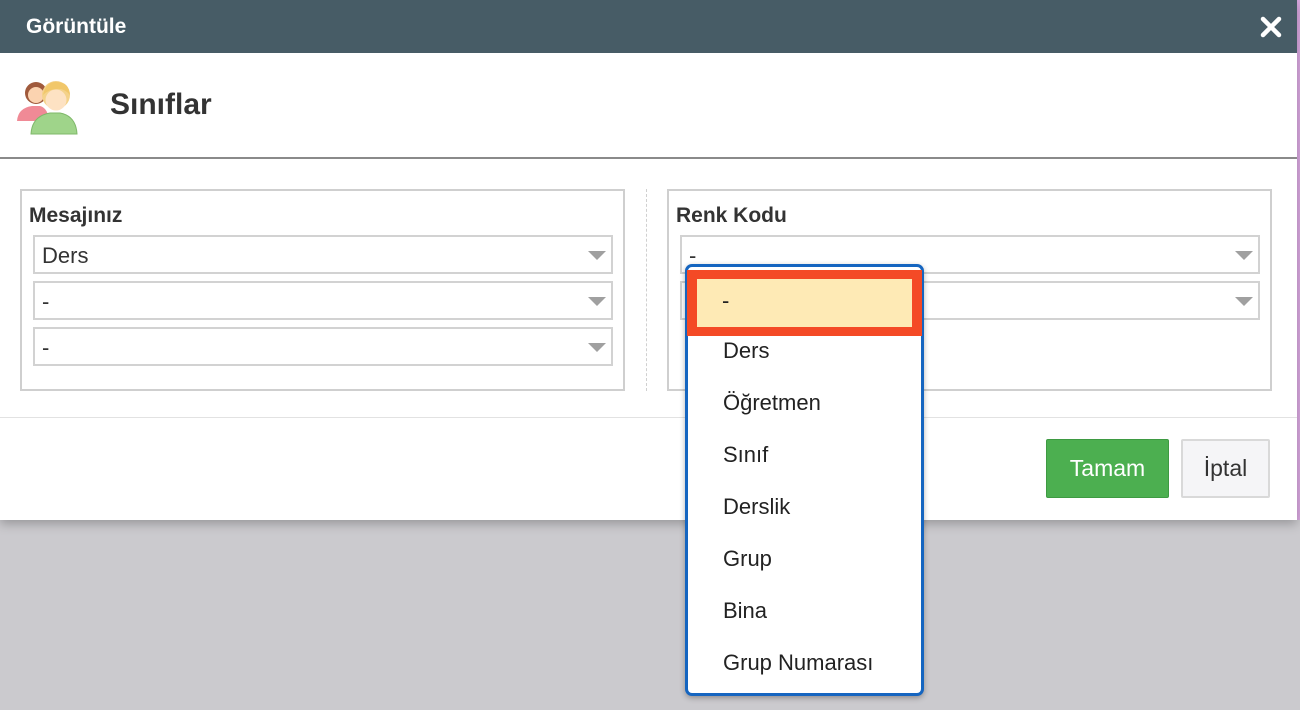 The height and width of the screenshot is (710, 1300). I want to click on dropdown-option: Öğretmen, so click(804, 403).